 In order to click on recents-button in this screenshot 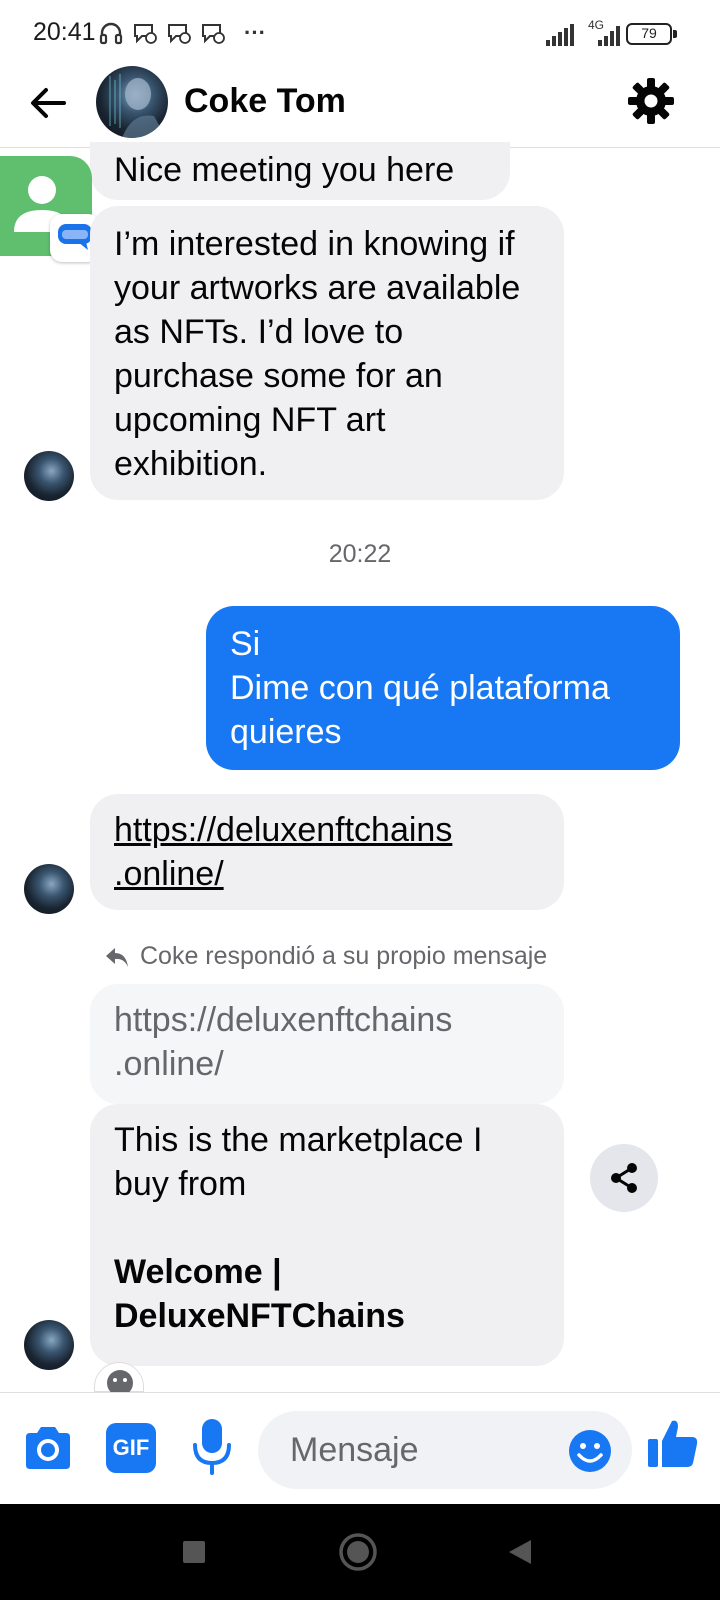, I will do `click(194, 1552)`.